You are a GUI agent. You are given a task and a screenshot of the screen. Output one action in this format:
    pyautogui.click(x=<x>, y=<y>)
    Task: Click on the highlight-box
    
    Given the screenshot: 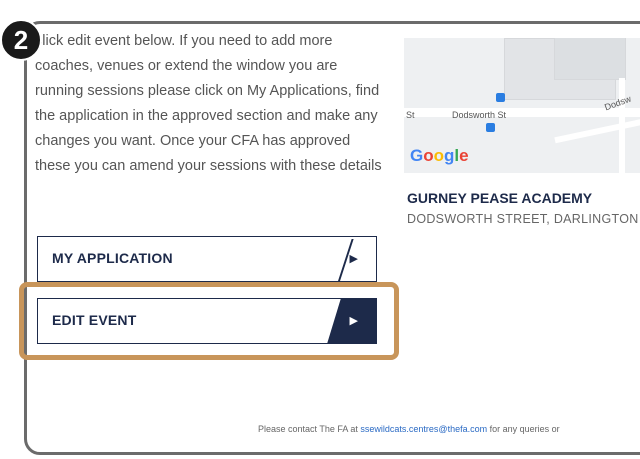 What is the action you would take?
    pyautogui.click(x=209, y=321)
    